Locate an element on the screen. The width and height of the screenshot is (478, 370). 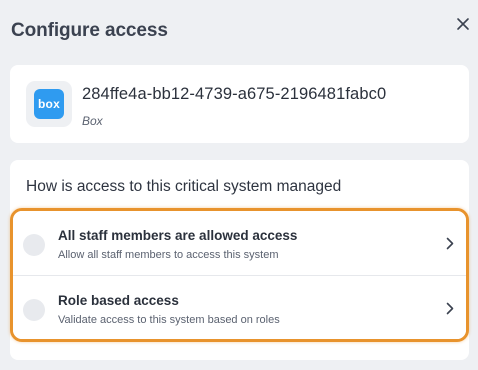
system-type: Box is located at coordinates (92, 121).